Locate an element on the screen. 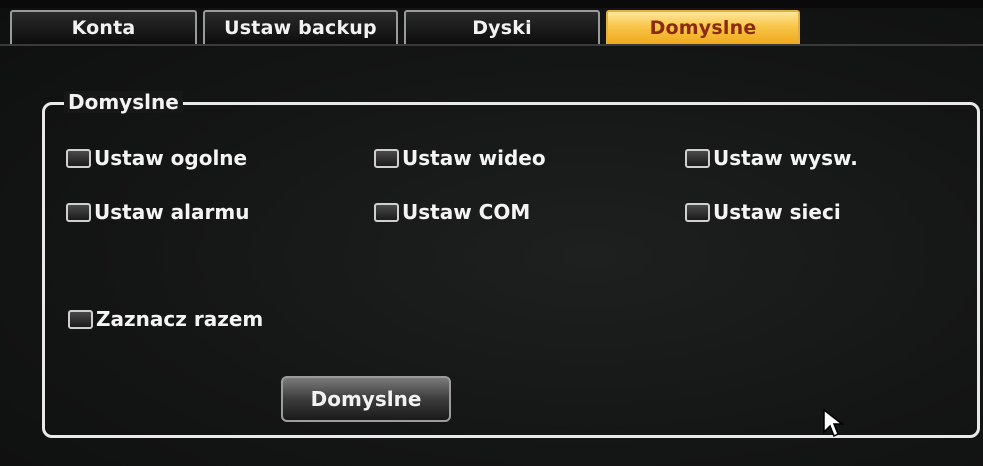 This screenshot has height=466, width=983. option-label: Ustaw sieci is located at coordinates (777, 212).